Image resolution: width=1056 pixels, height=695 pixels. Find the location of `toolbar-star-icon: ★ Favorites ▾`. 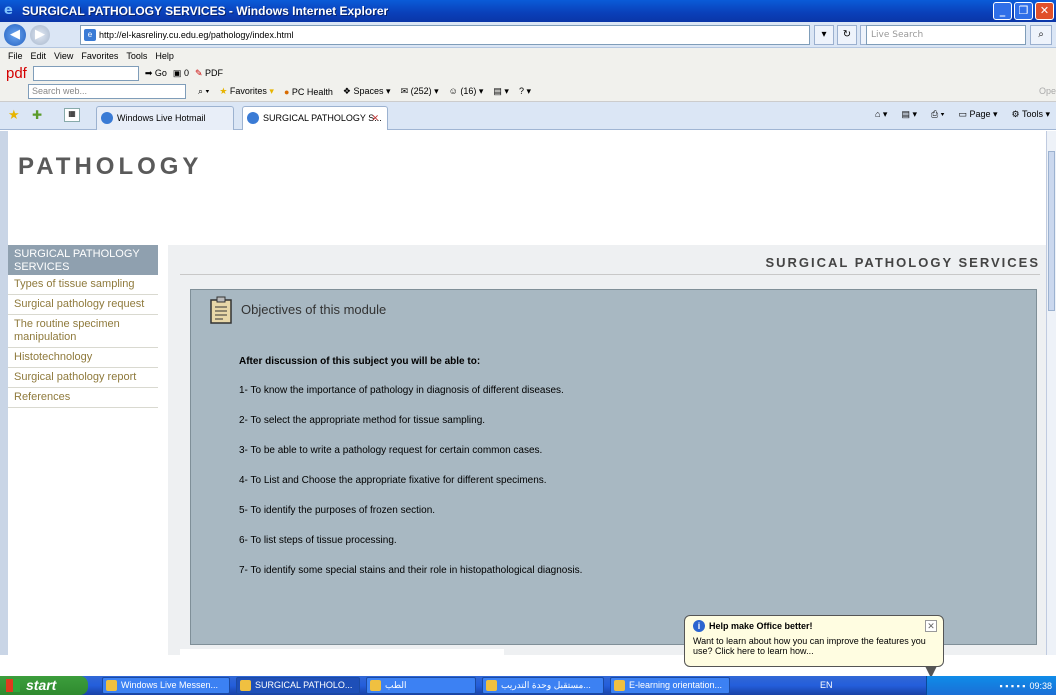

toolbar-star-icon: ★ Favorites ▾ is located at coordinates (246, 91).